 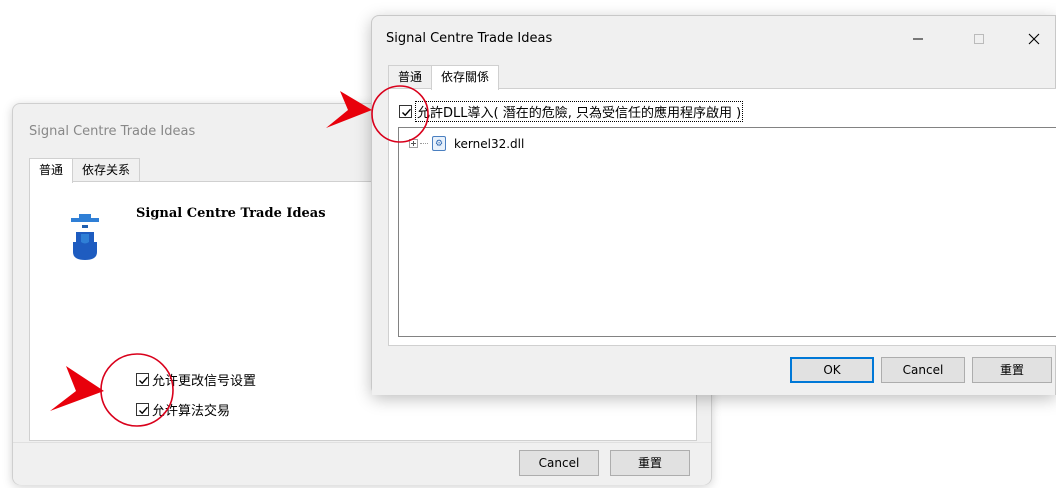 What do you see at coordinates (51, 170) in the screenshot?
I see `tab-general: 普通` at bounding box center [51, 170].